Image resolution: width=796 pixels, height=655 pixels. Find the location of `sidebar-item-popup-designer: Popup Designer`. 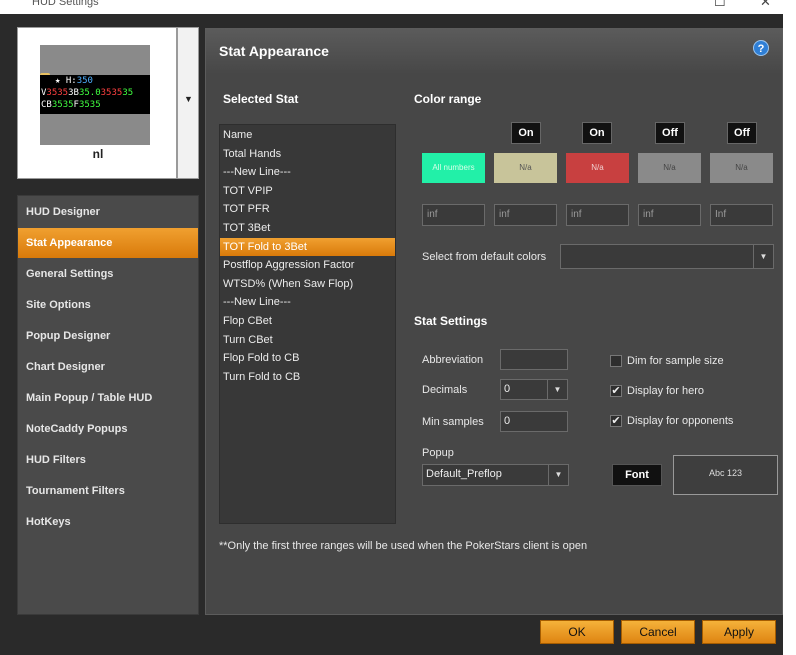

sidebar-item-popup-designer: Popup Designer is located at coordinates (108, 336).